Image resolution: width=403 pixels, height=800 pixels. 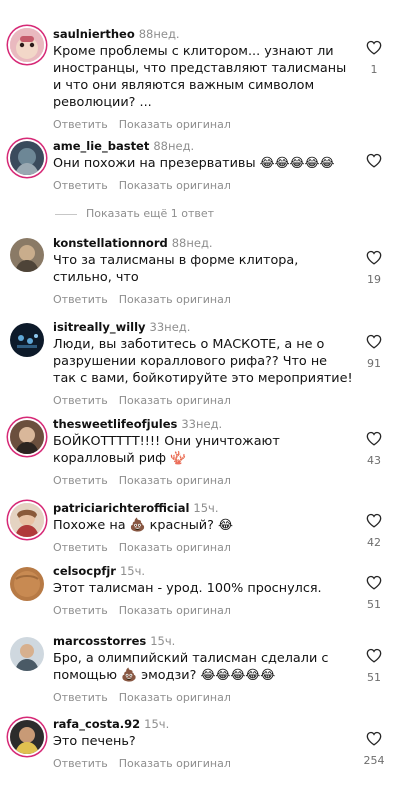 I want to click on comment-username: isitreally_willy, so click(x=99, y=327).